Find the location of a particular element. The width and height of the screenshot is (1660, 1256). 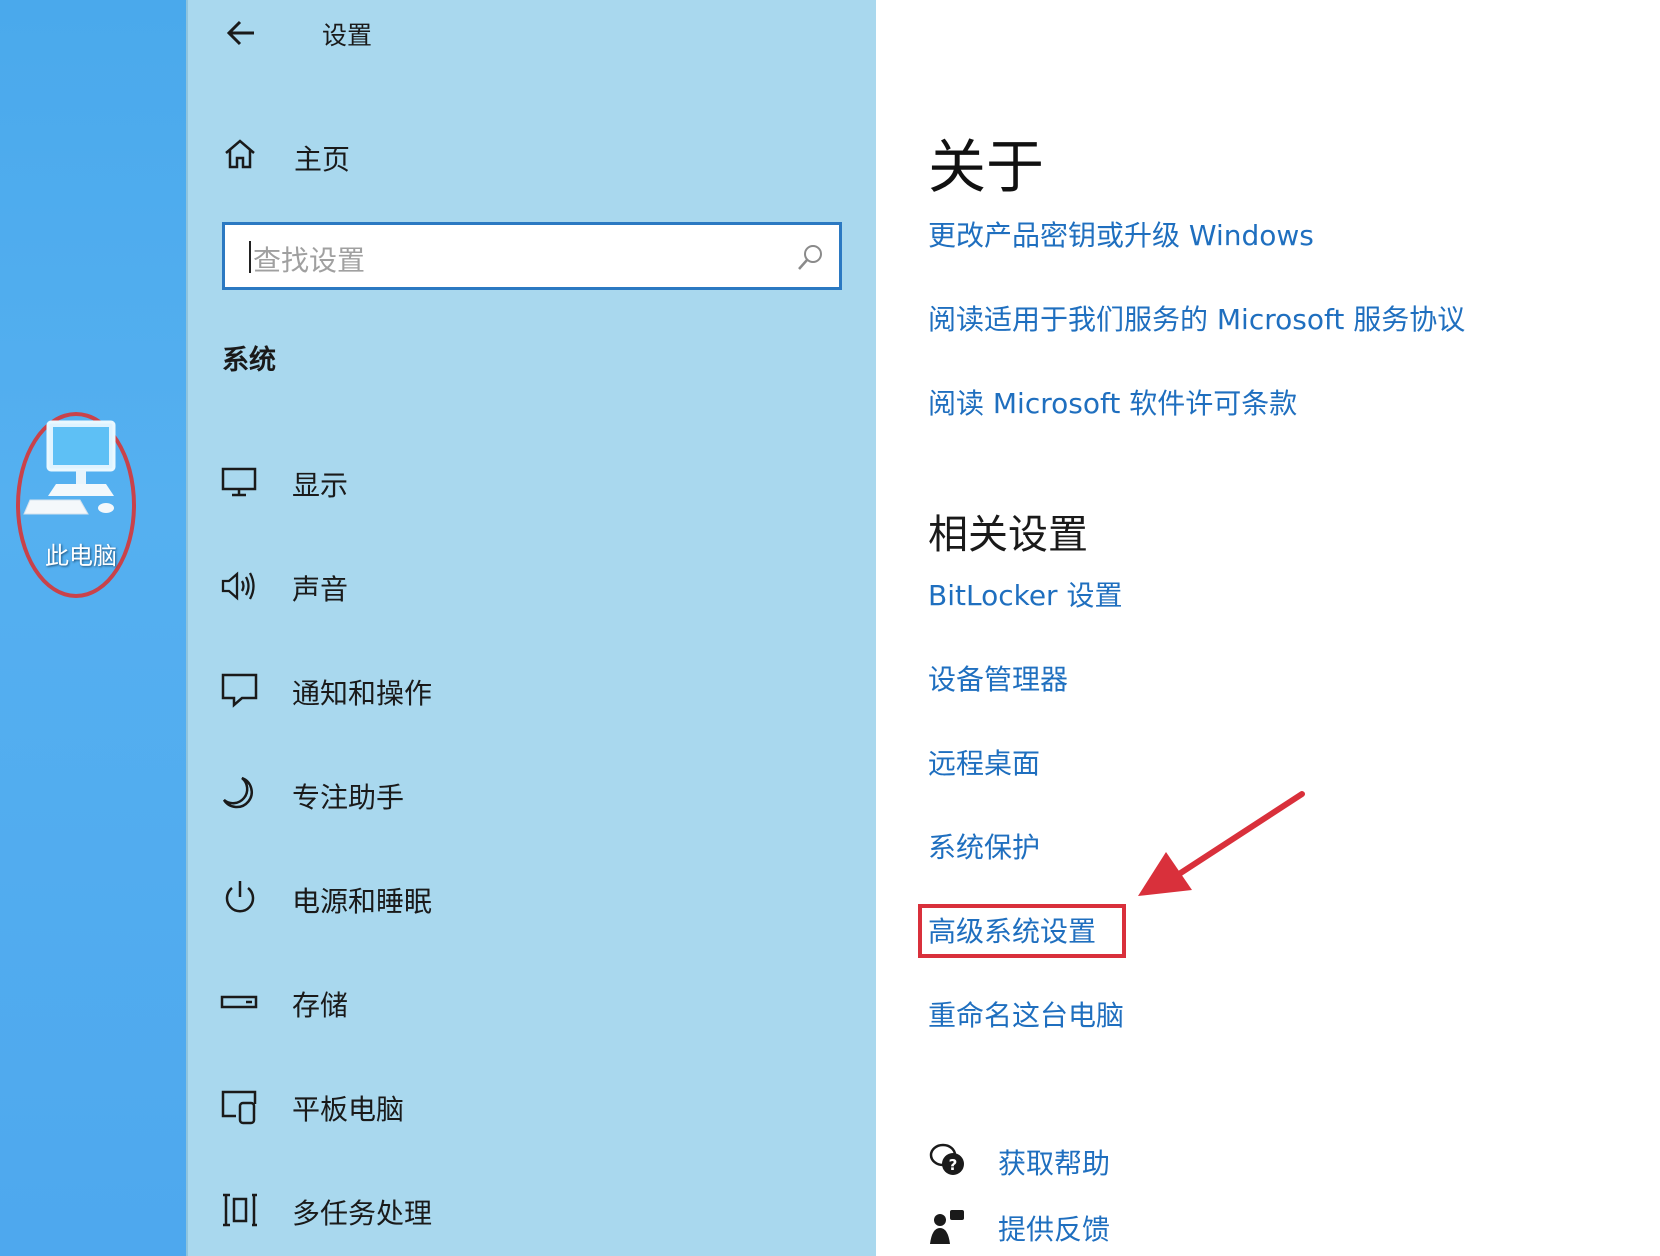

system-protection-link: 系统保护 is located at coordinates (984, 846).